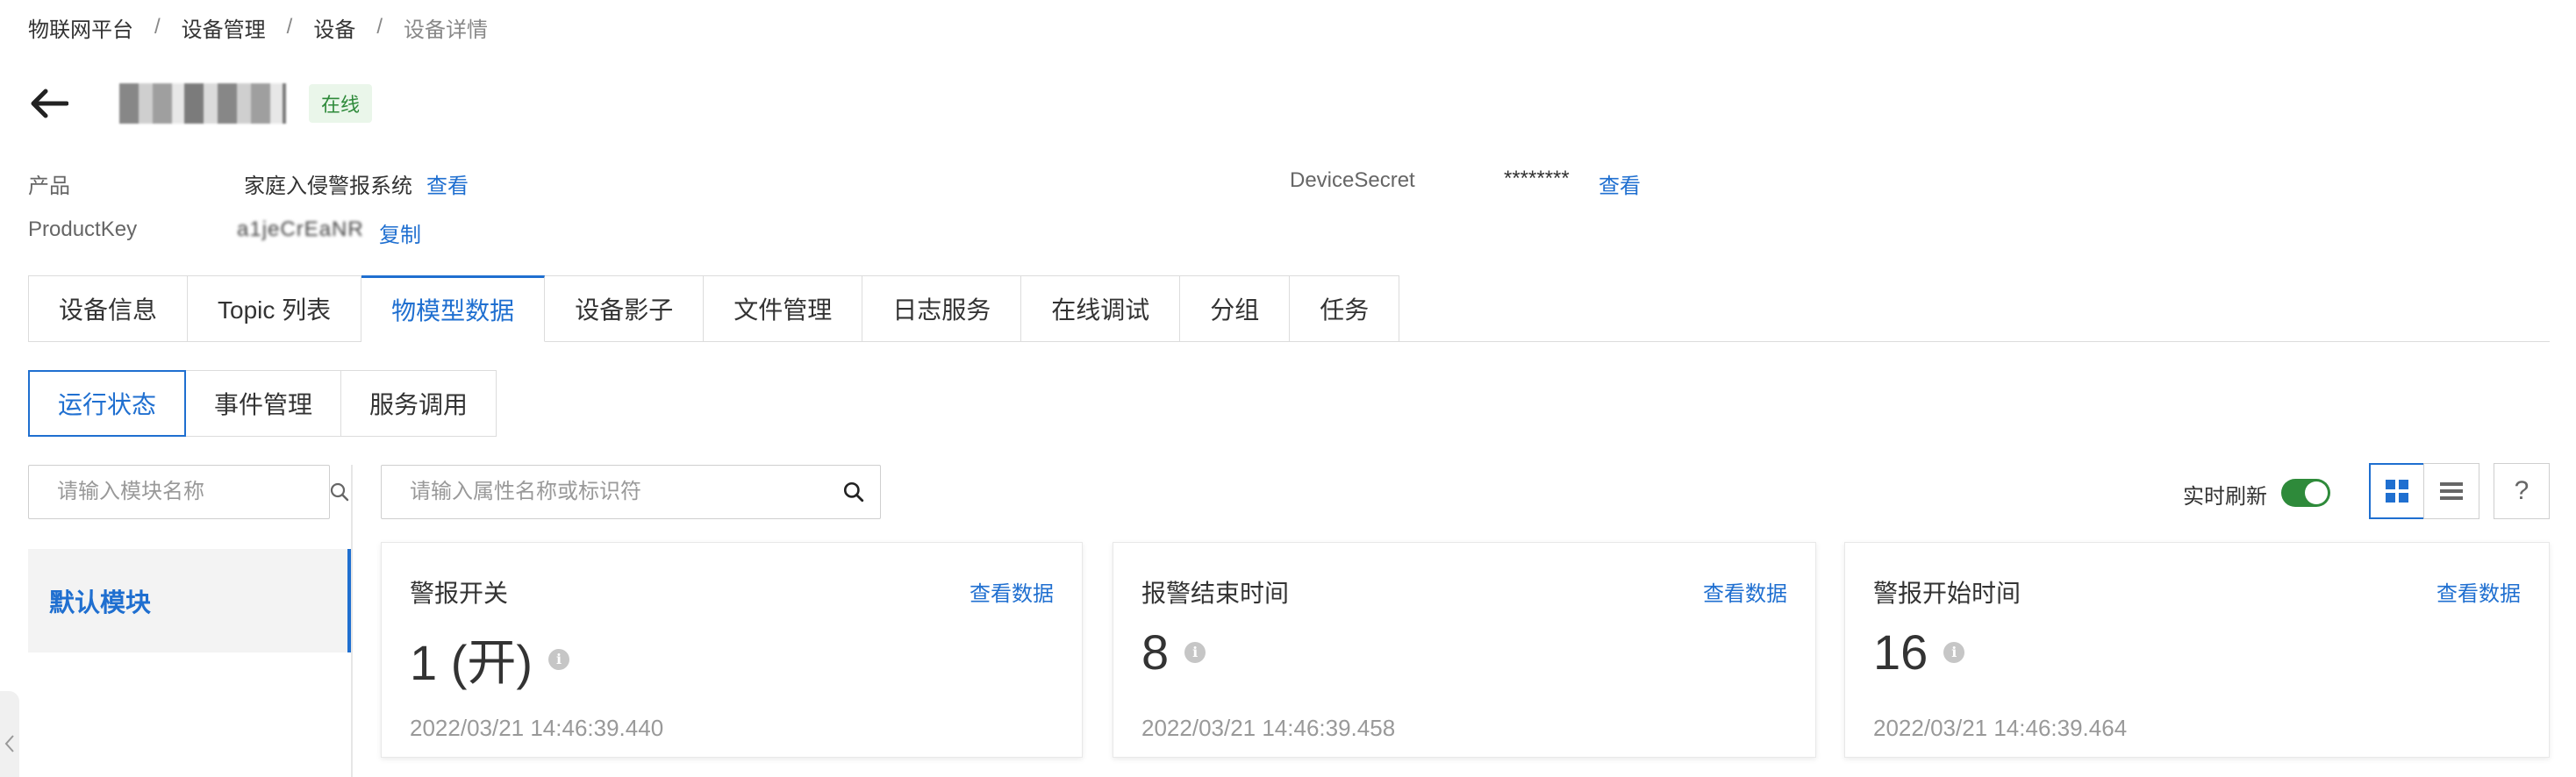  I want to click on module-search-box, so click(188, 492).